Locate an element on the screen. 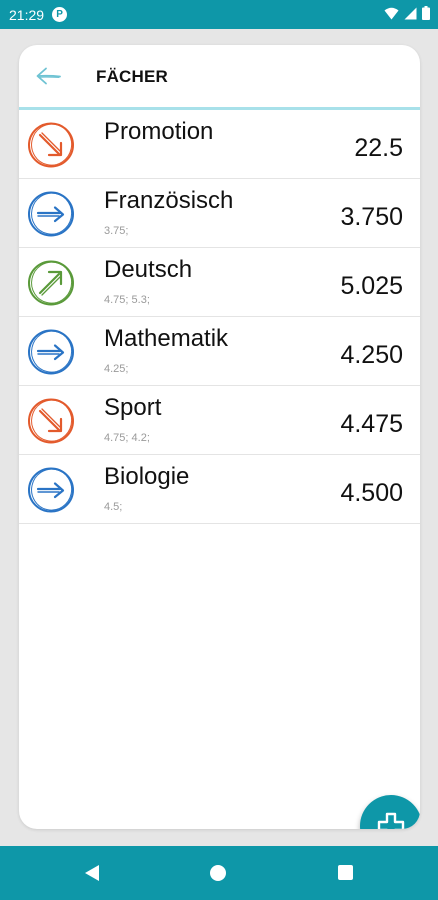  subject-row: Mathematik 4.25; 4.250 is located at coordinates (219, 351).